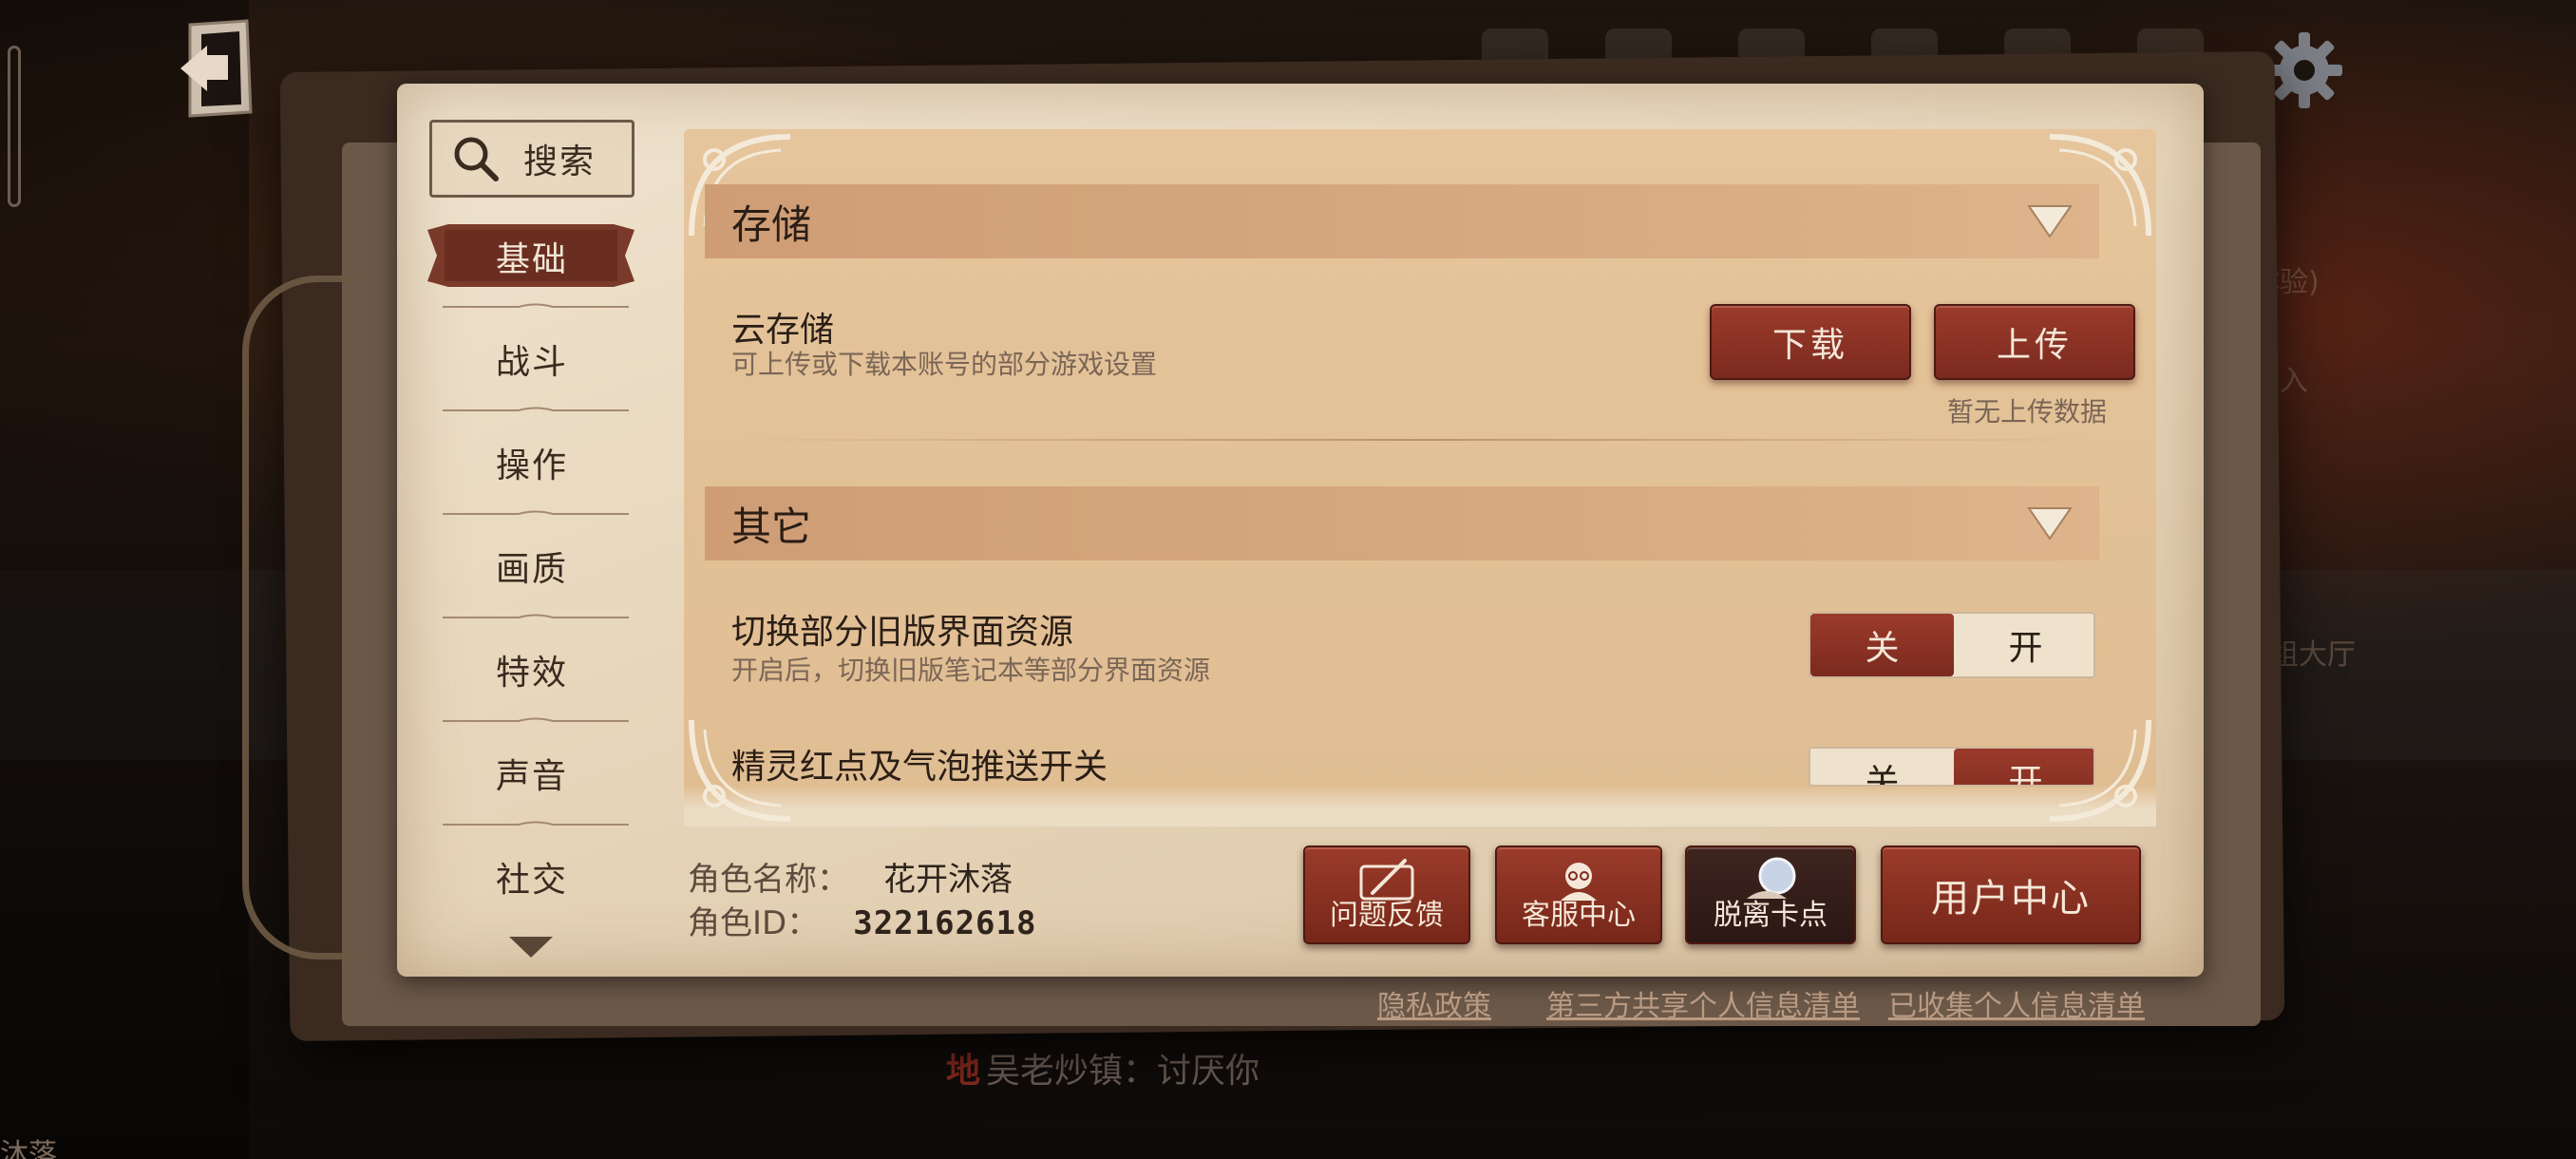  Describe the element at coordinates (768, 880) in the screenshot. I see `role-name-label: 角色名称：` at that location.